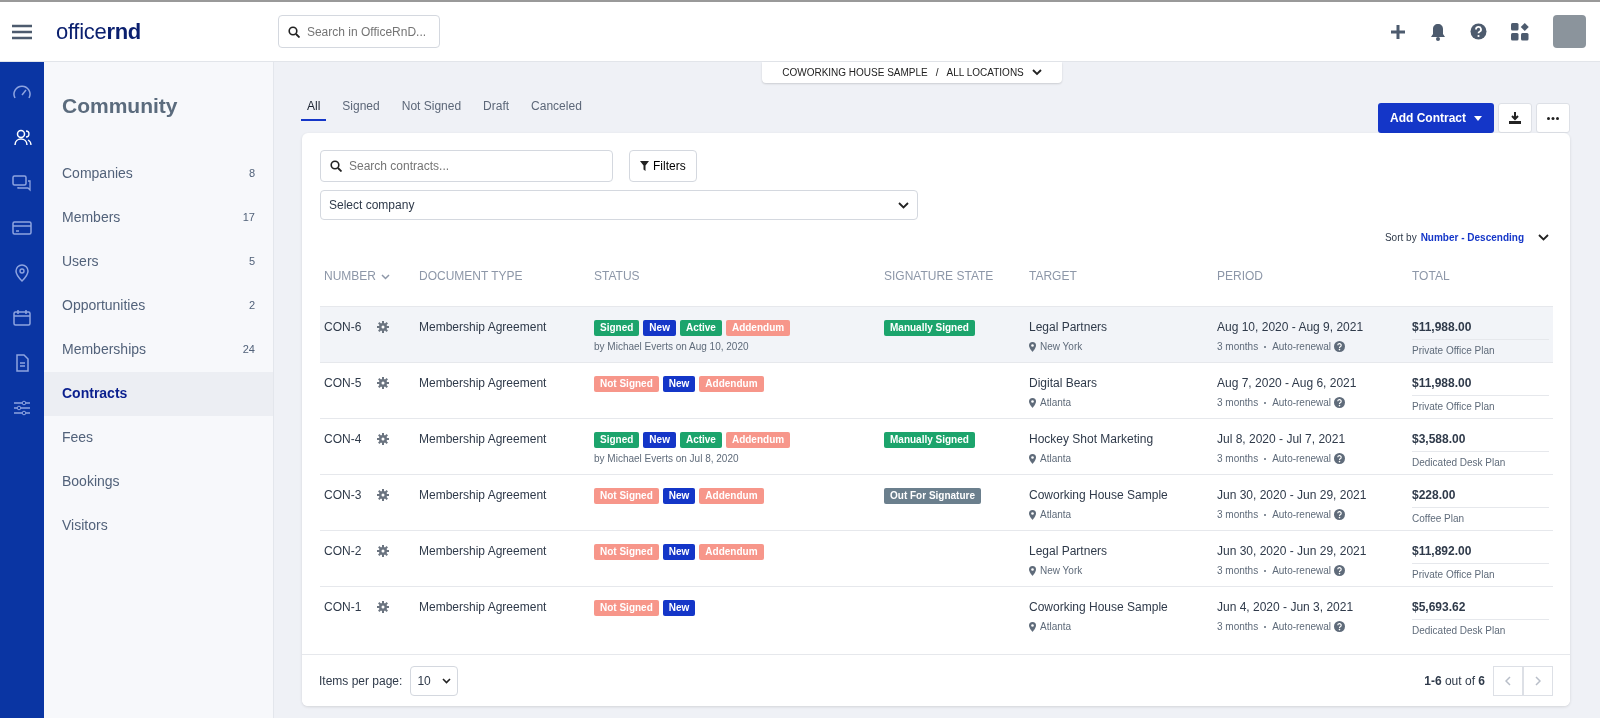 The image size is (1600, 718). Describe the element at coordinates (158, 393) in the screenshot. I see `sidebar-item: Contracts` at that location.